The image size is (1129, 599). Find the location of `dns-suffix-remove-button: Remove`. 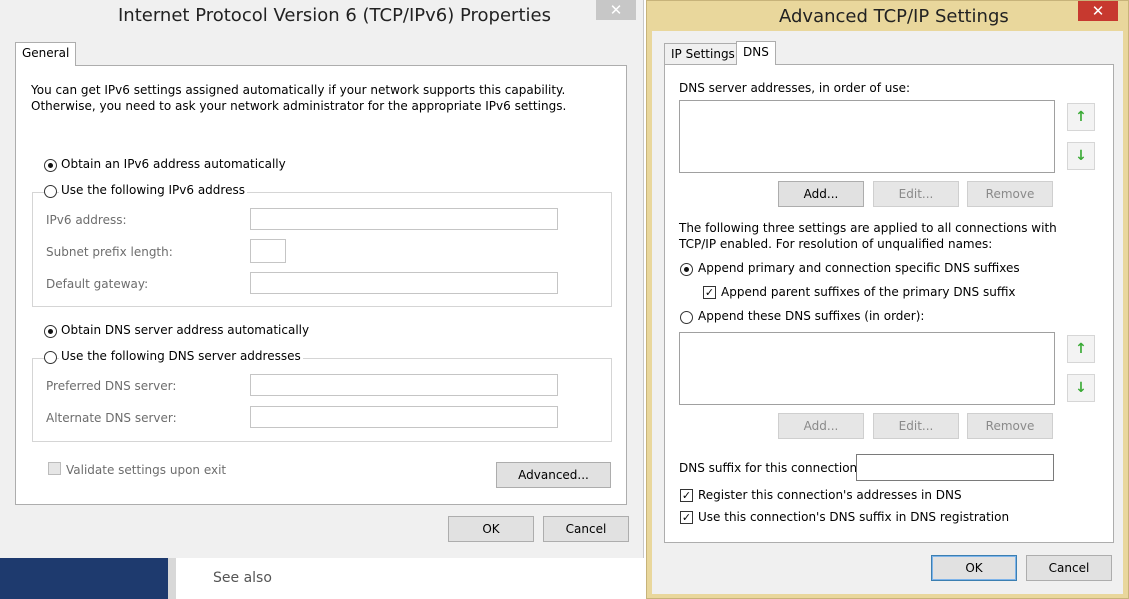

dns-suffix-remove-button: Remove is located at coordinates (1010, 426).